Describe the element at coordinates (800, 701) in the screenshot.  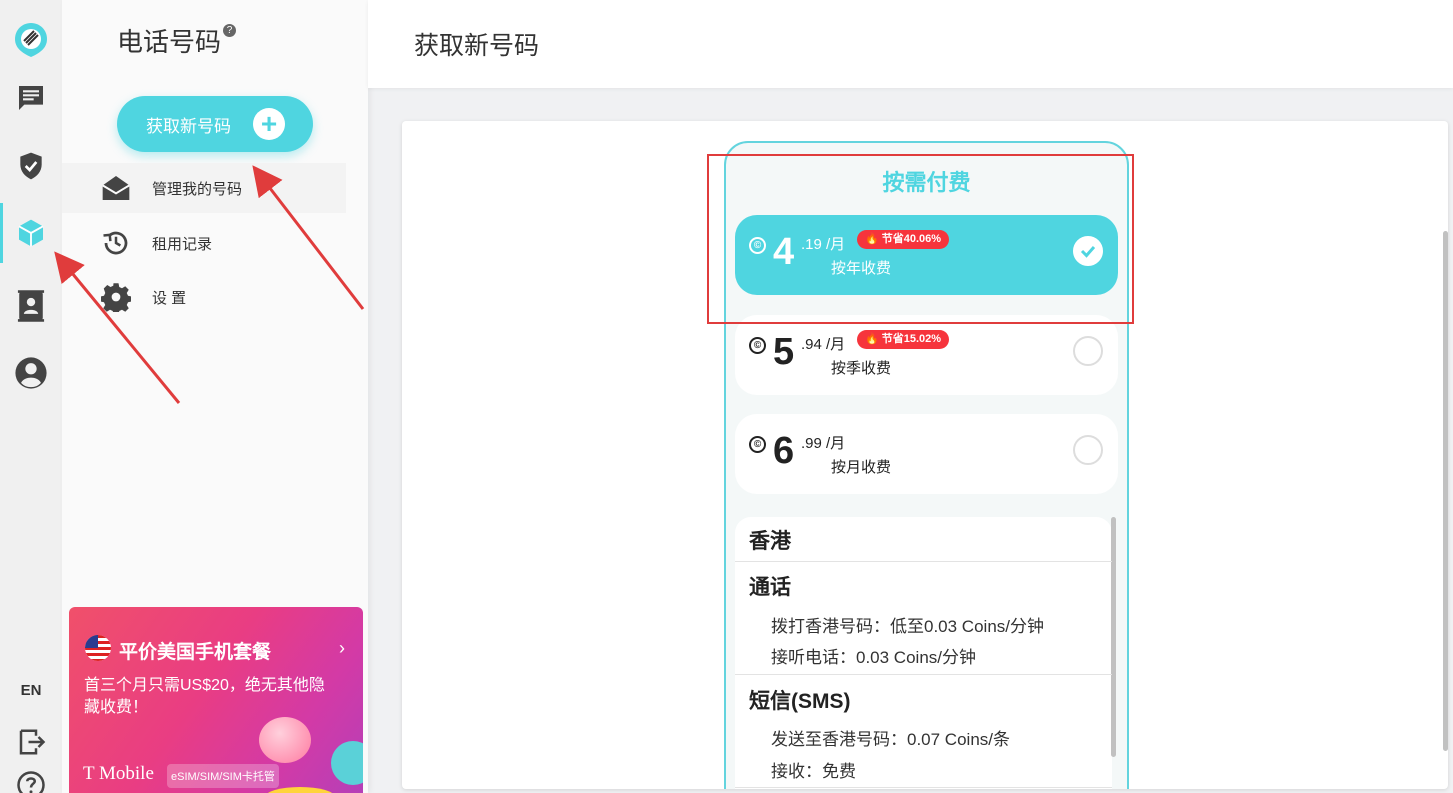
I see `sms-heading: 短信(SMS)` at that location.